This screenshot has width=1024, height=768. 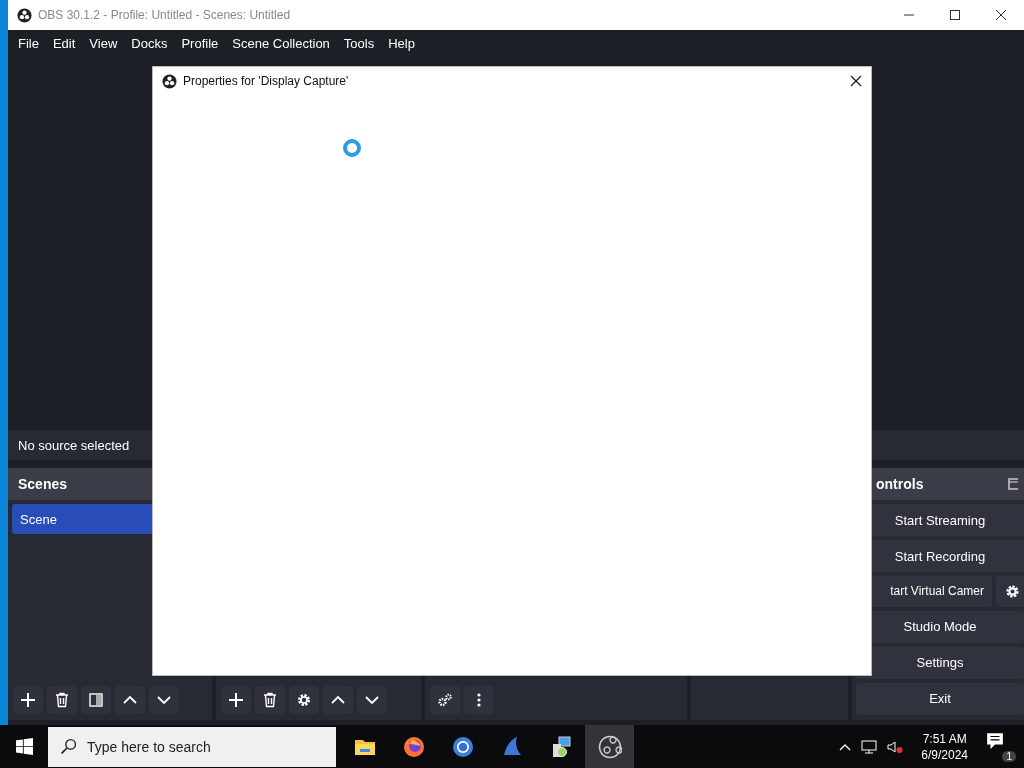 What do you see at coordinates (944, 754) in the screenshot?
I see `clock-date: 6/9/2024` at bounding box center [944, 754].